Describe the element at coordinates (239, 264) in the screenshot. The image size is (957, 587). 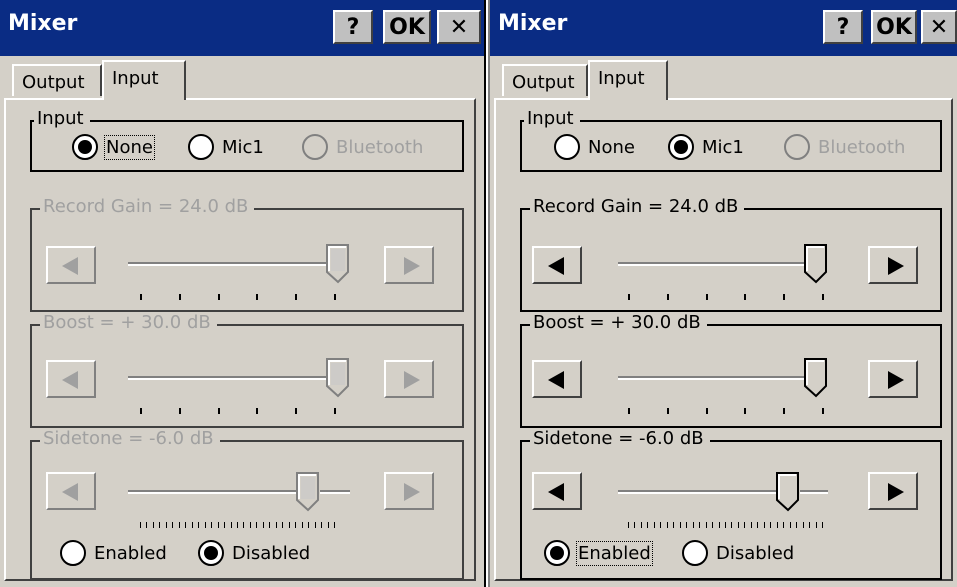
I see `record-gain-track` at that location.